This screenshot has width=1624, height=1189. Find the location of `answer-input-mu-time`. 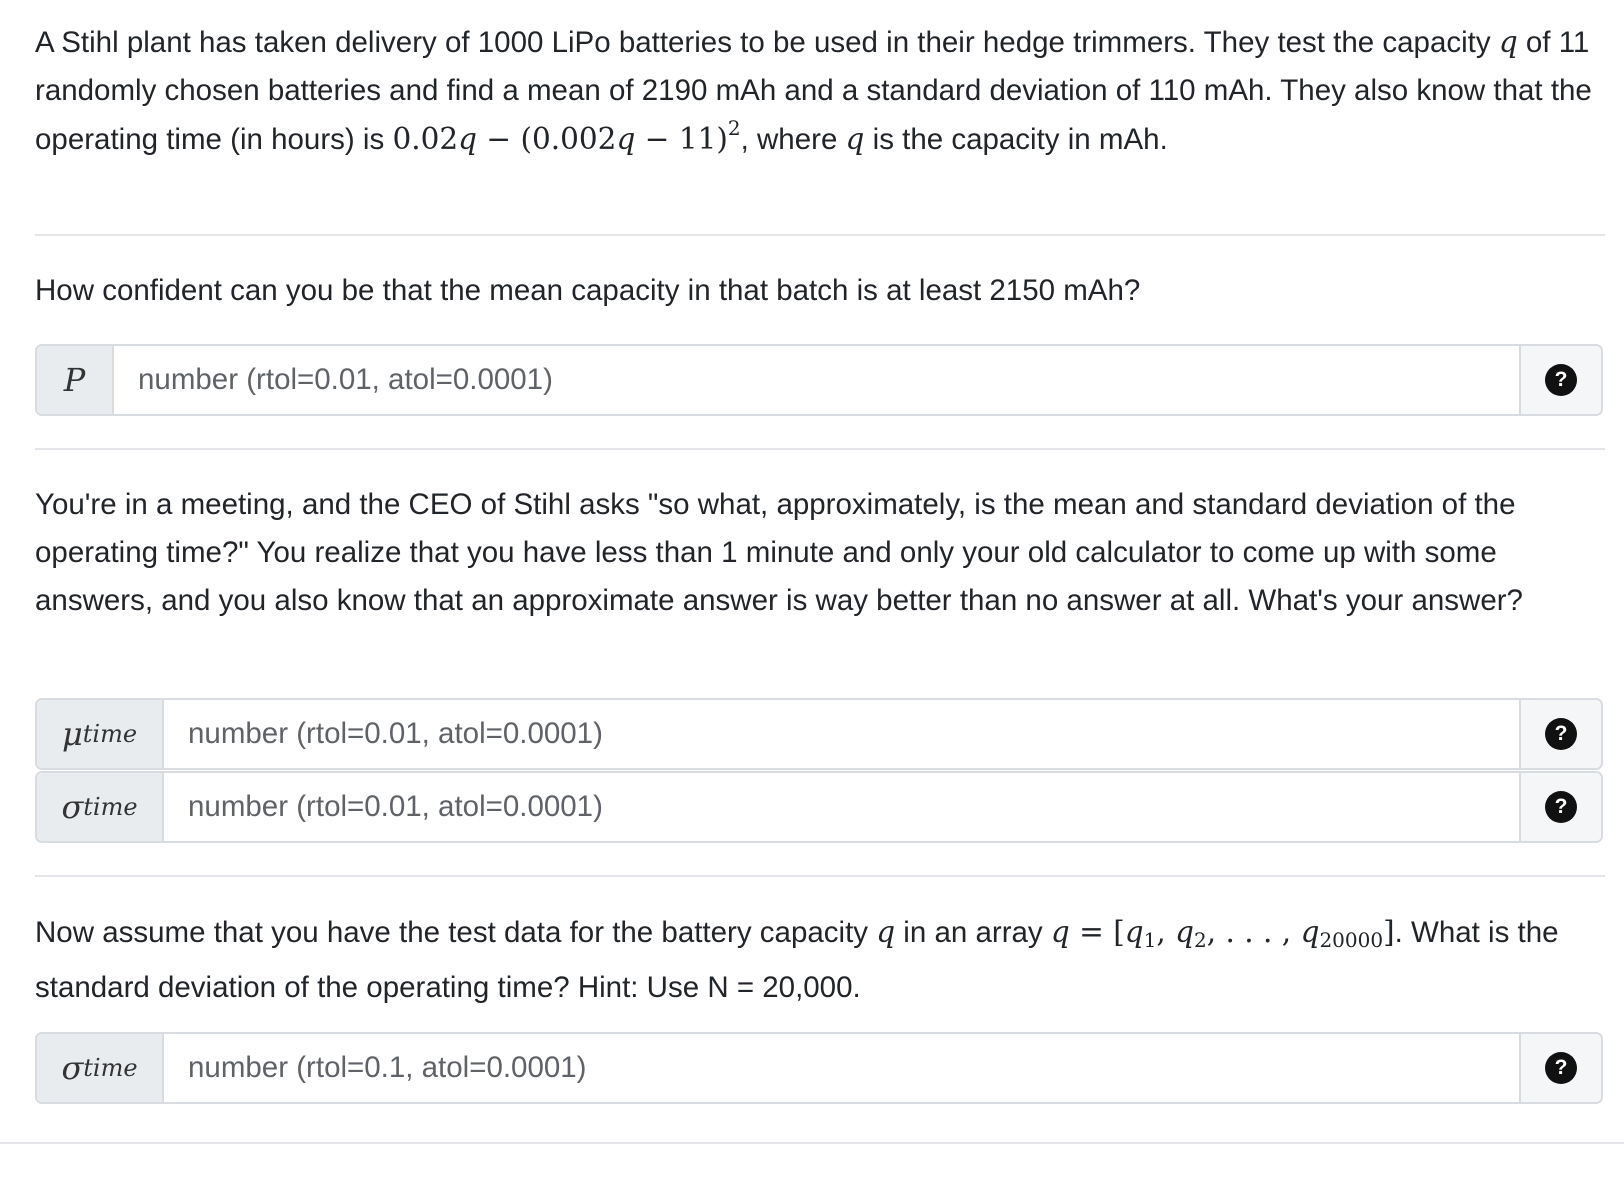

answer-input-mu-time is located at coordinates (841, 734).